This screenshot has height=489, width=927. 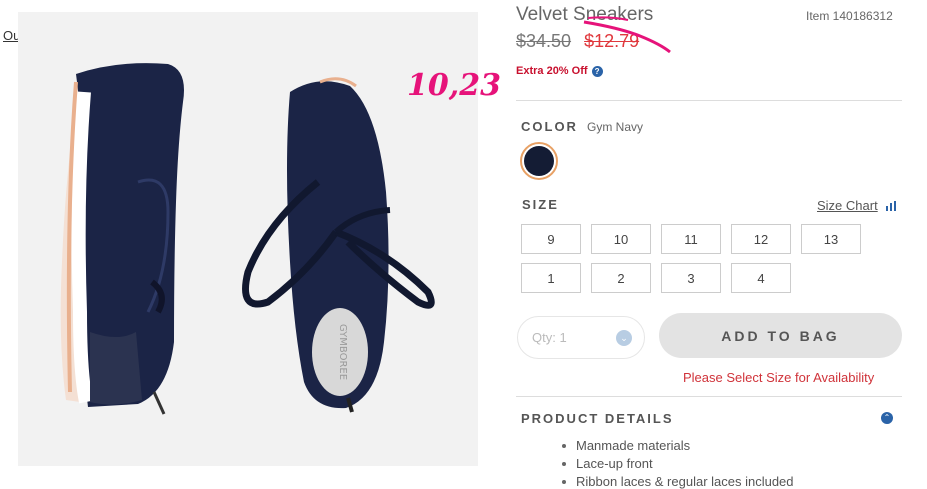 I want to click on help-icon: ?, so click(x=597, y=71).